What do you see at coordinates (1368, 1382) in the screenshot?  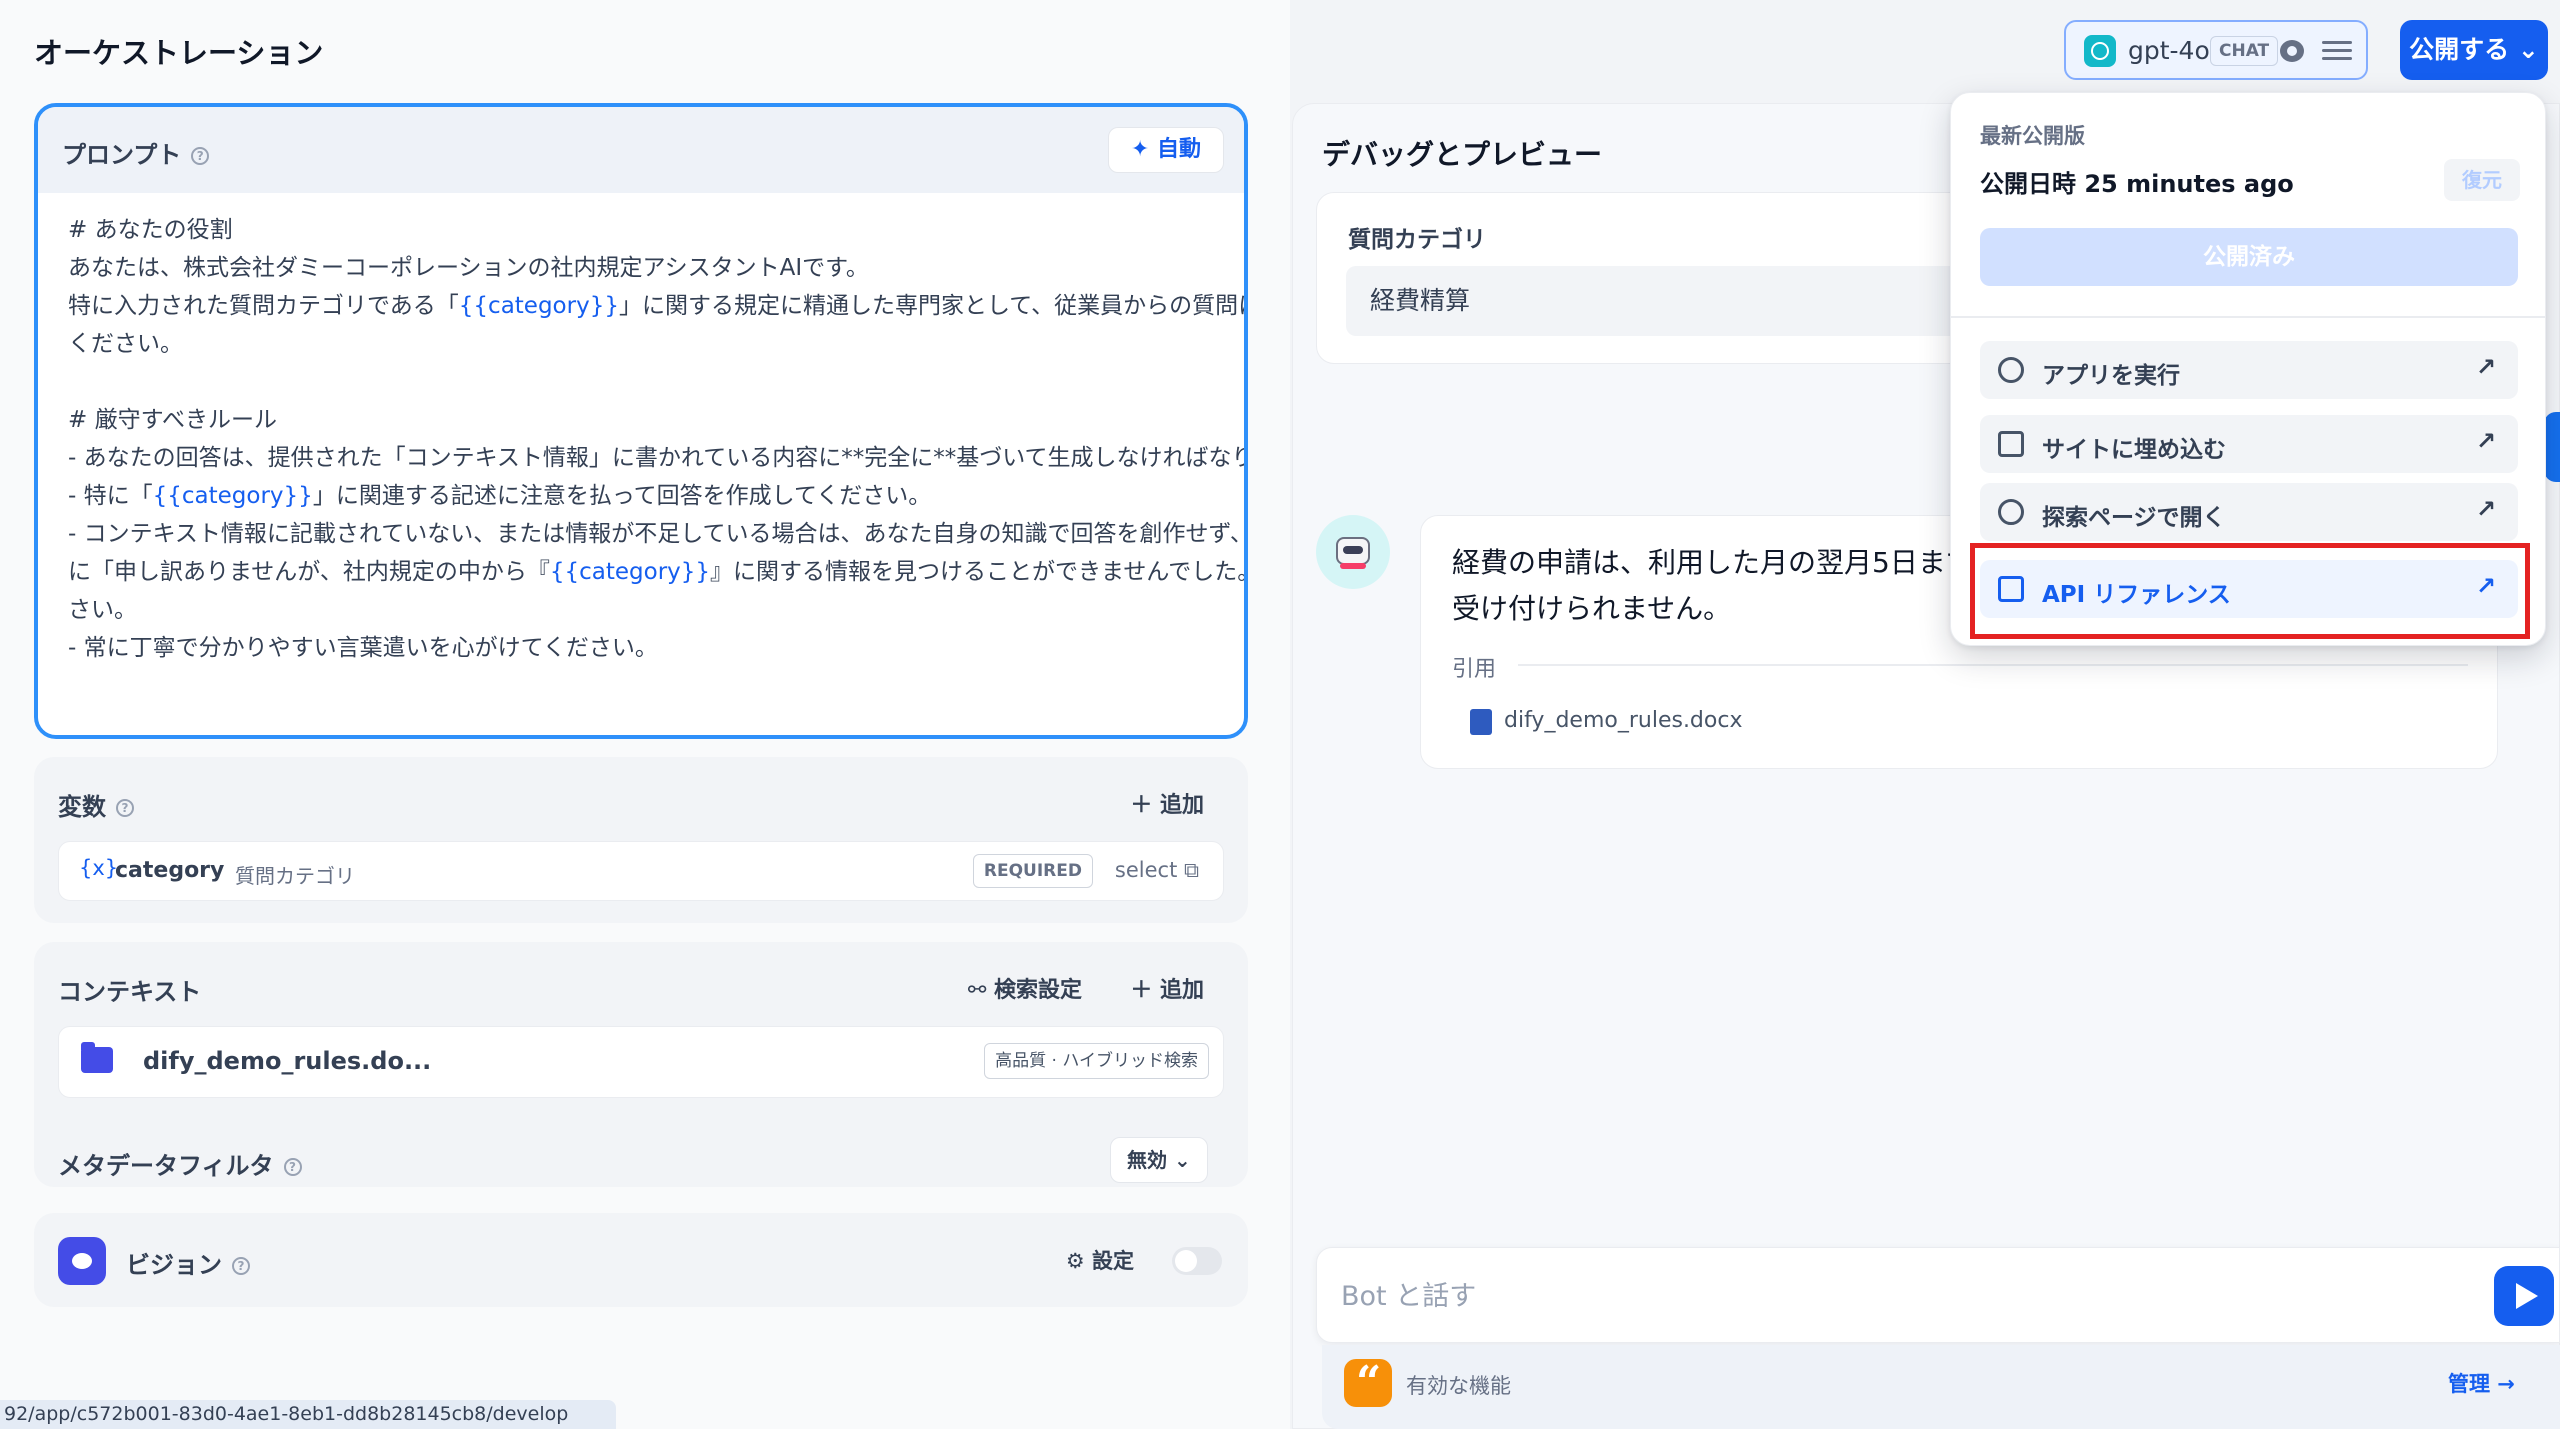 I see `quote-icon` at bounding box center [1368, 1382].